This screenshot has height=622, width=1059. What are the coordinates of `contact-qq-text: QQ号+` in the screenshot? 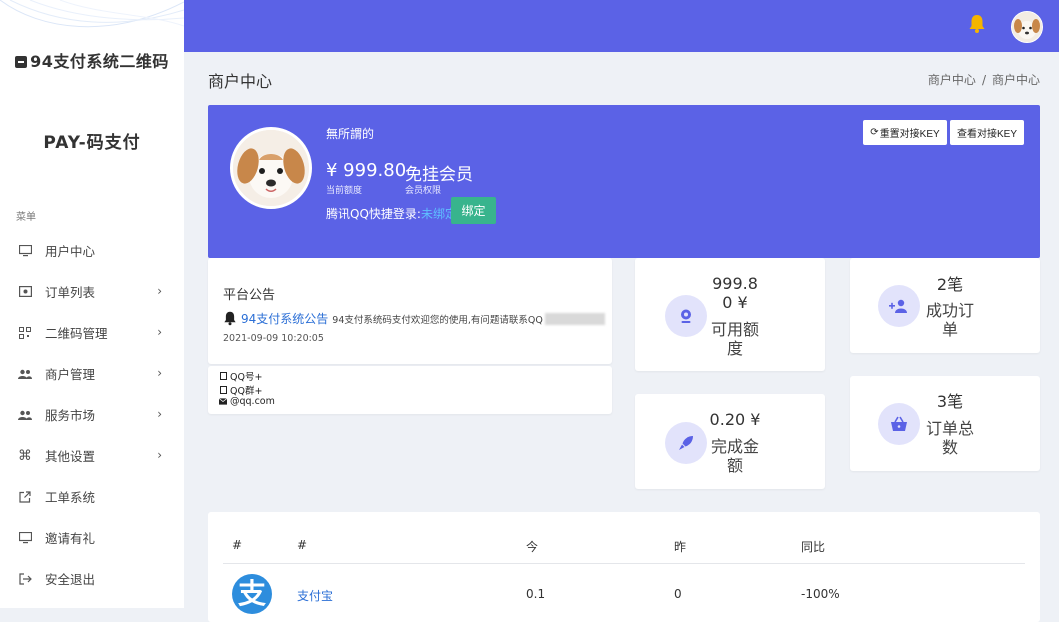 It's located at (246, 377).